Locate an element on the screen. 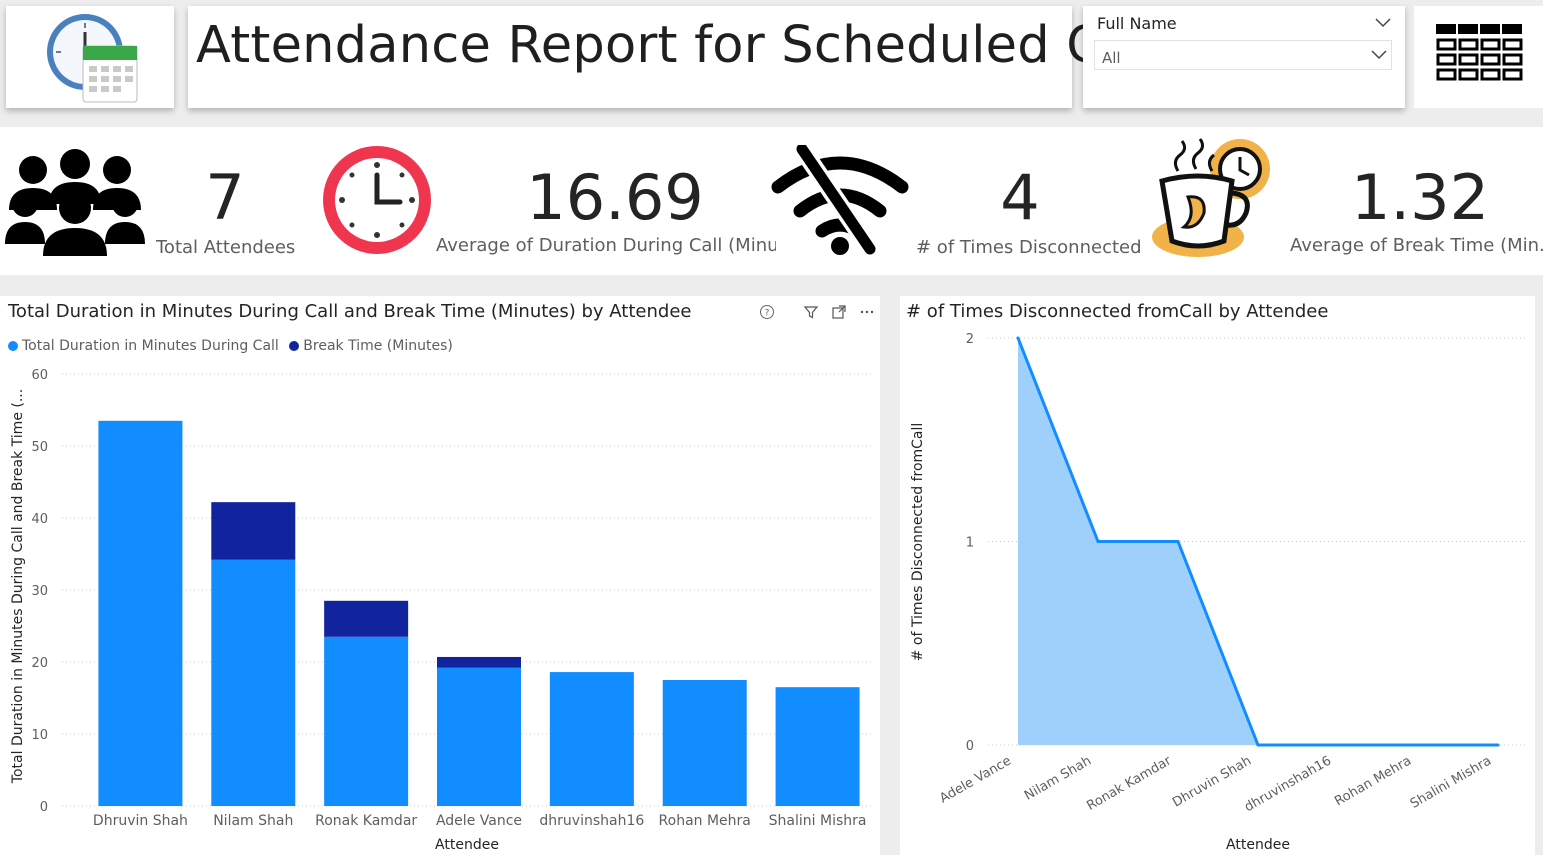 This screenshot has height=855, width=1543. y-axis-title: # of Times Disconnected fromCall is located at coordinates (918, 542).